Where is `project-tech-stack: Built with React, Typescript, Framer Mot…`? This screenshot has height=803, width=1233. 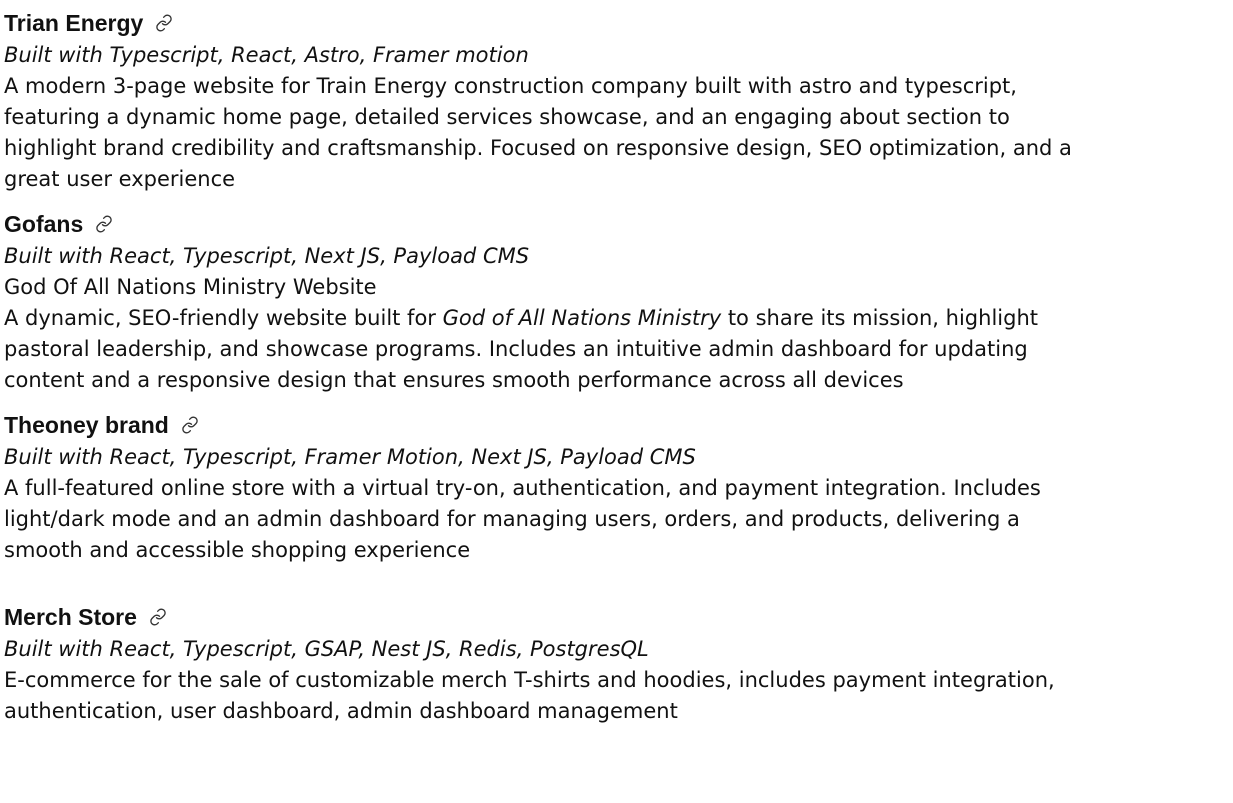
project-tech-stack: Built with React, Typescript, Framer Mot… is located at coordinates (350, 457).